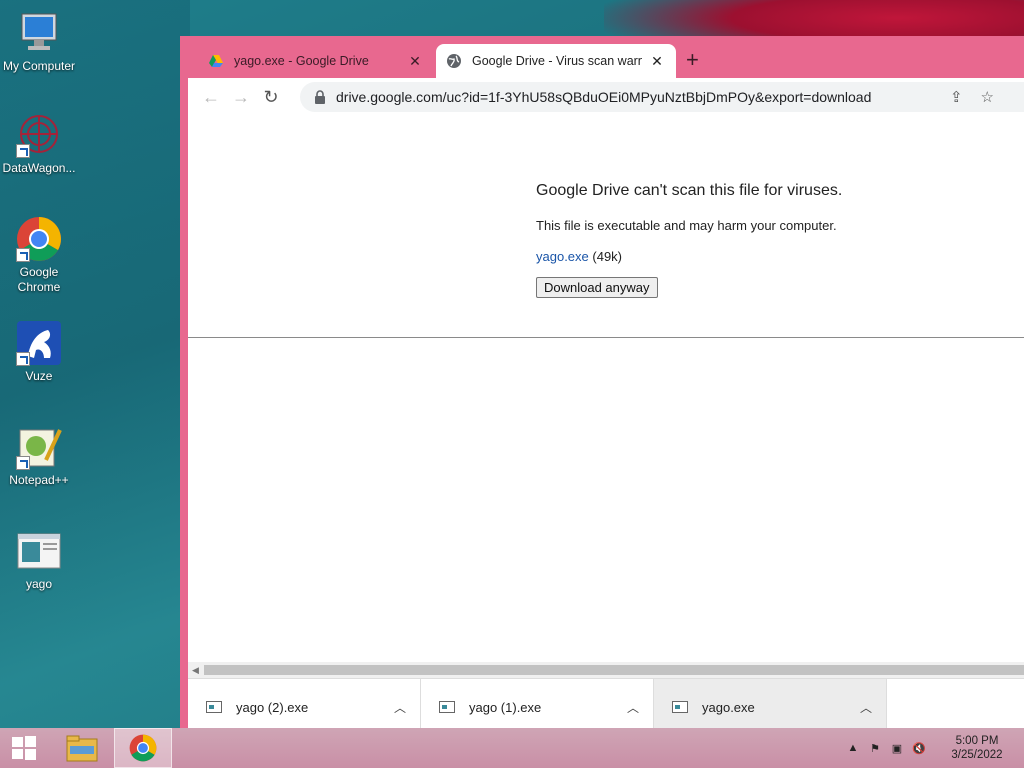  Describe the element at coordinates (39, 584) in the screenshot. I see `desktop-icon-label: yago` at that location.